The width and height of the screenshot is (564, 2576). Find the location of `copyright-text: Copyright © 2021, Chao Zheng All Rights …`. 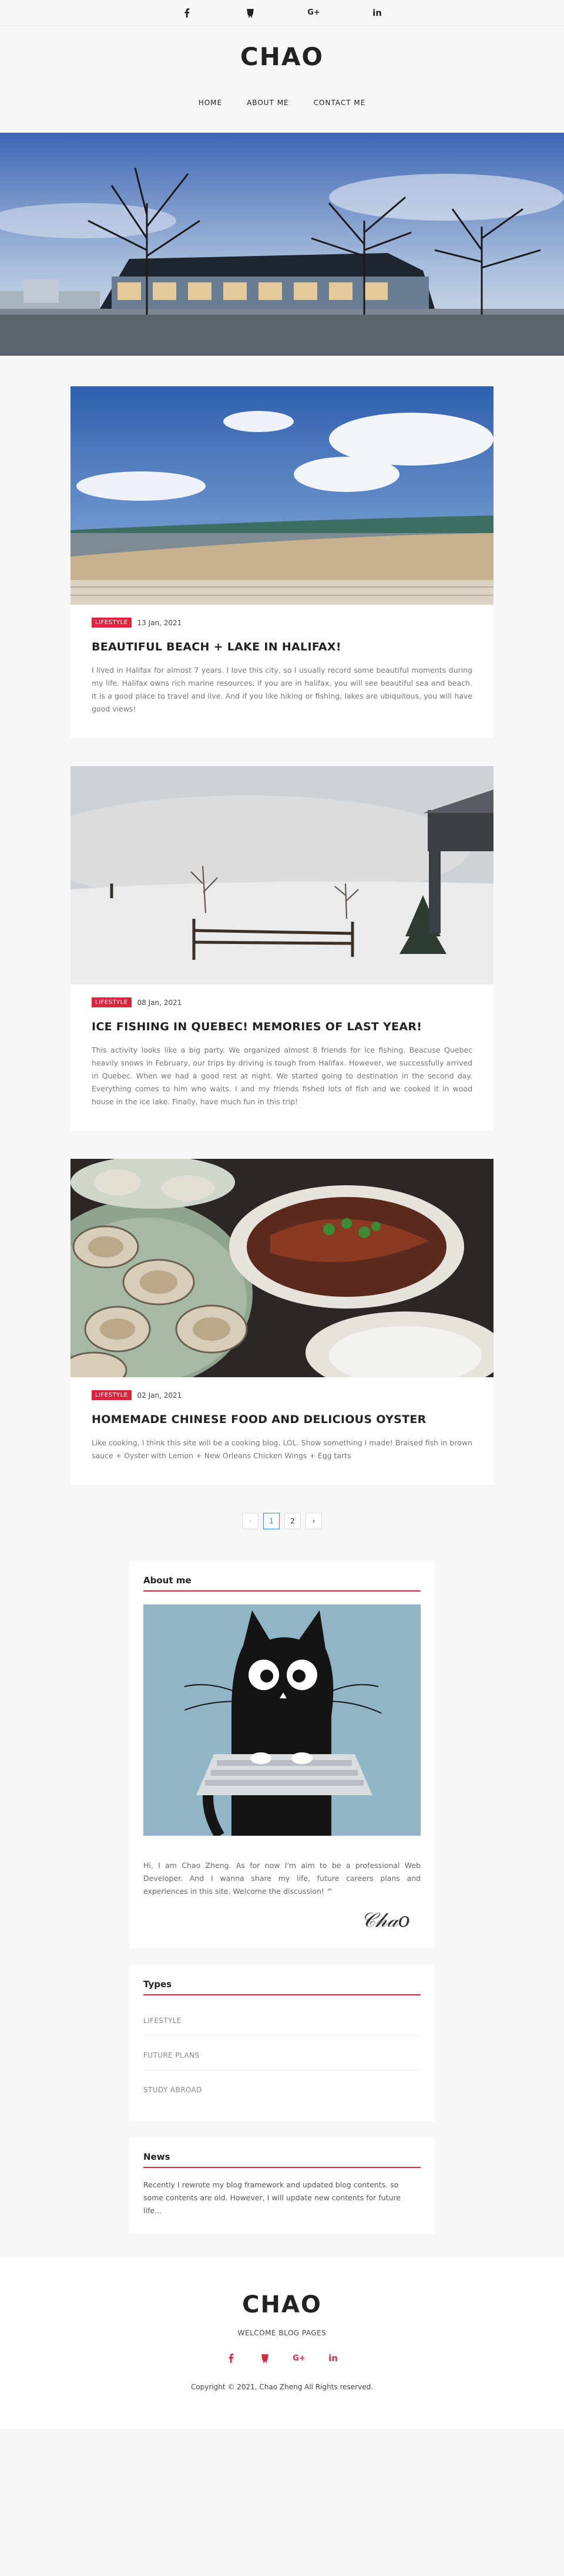

copyright-text: Copyright © 2021, Chao Zheng All Rights … is located at coordinates (282, 2387).